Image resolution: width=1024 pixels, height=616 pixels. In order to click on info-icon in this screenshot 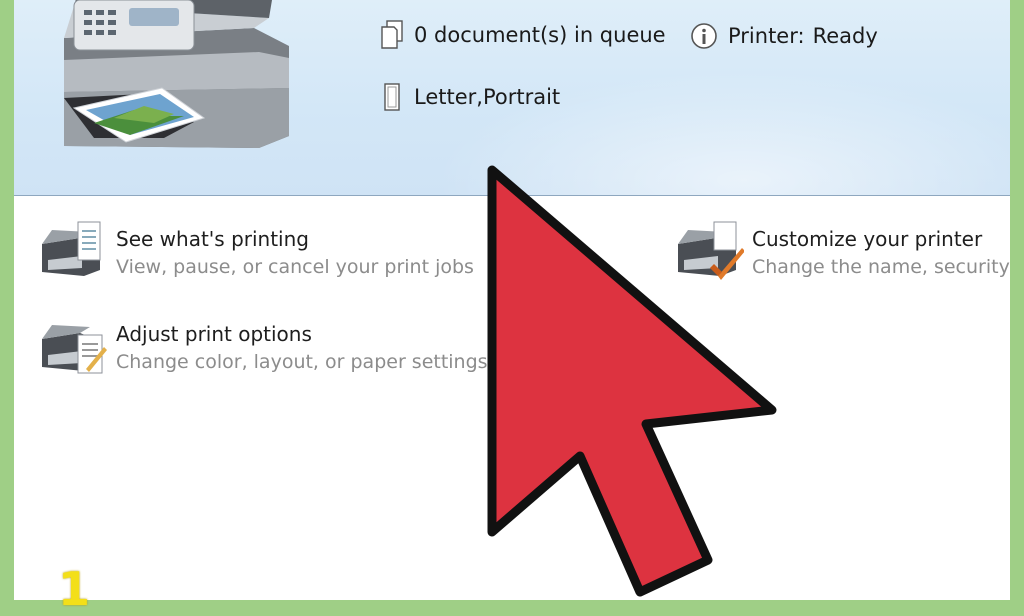, I will do `click(704, 36)`.